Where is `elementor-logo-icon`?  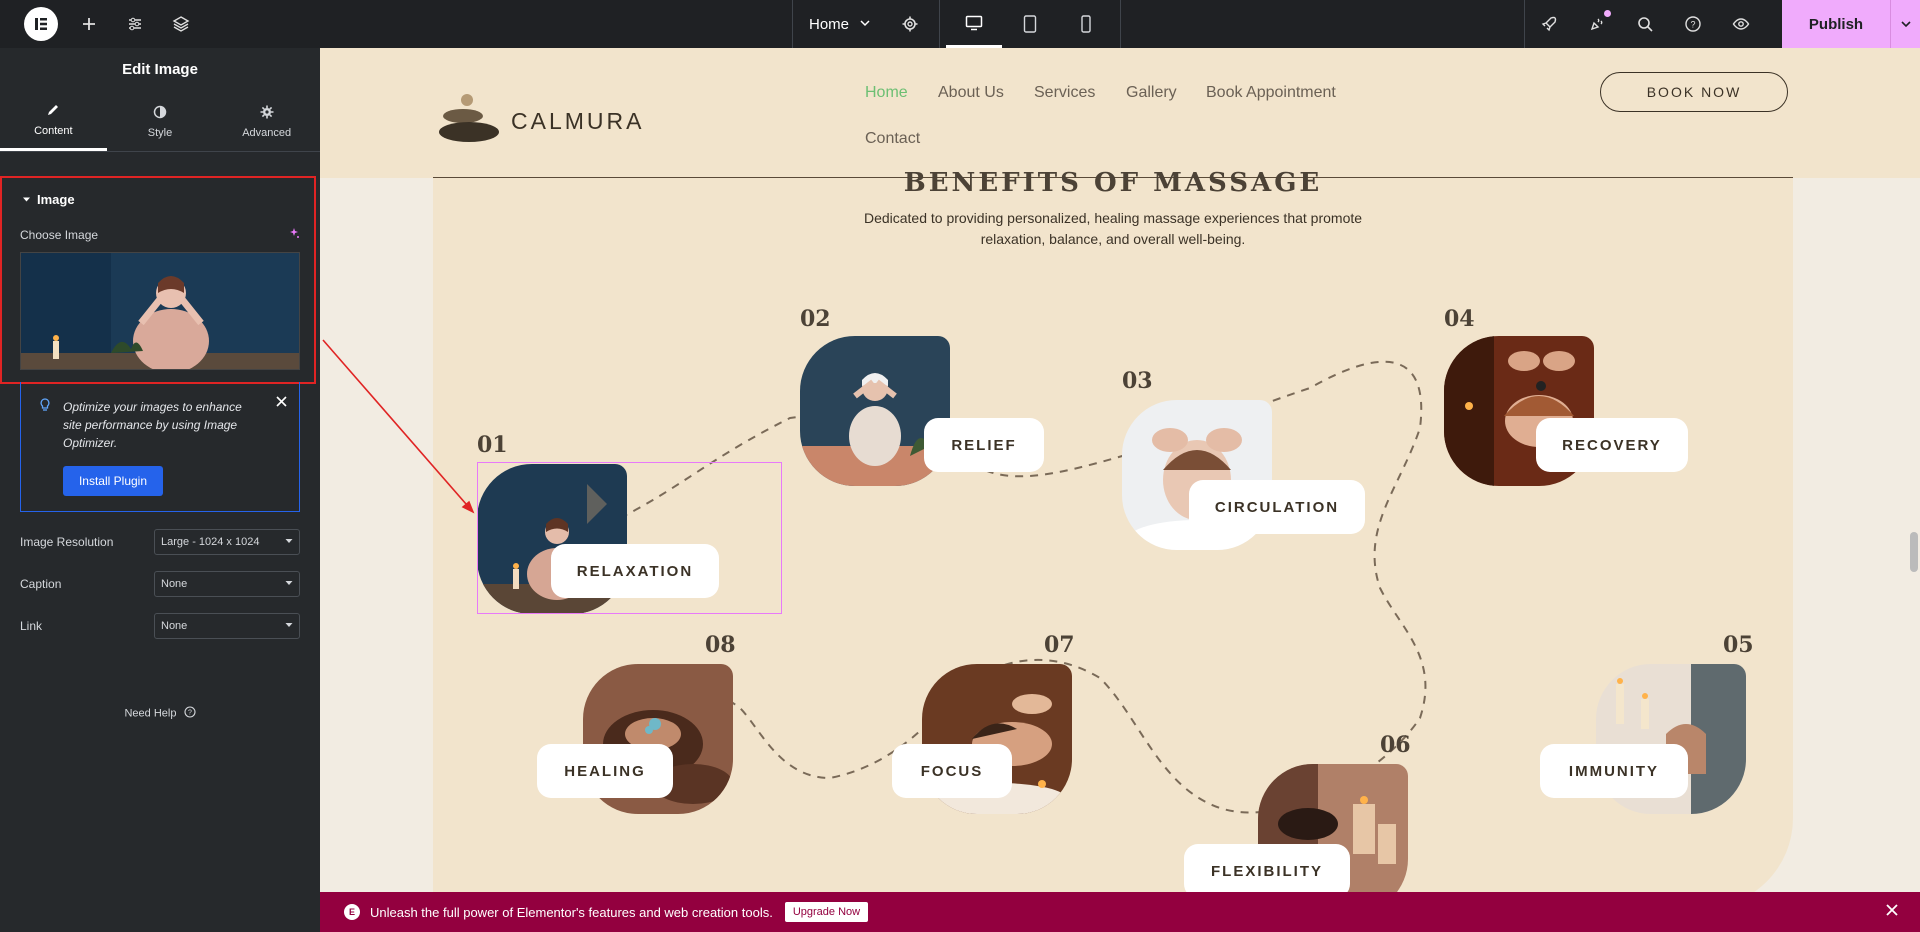 elementor-logo-icon is located at coordinates (41, 24).